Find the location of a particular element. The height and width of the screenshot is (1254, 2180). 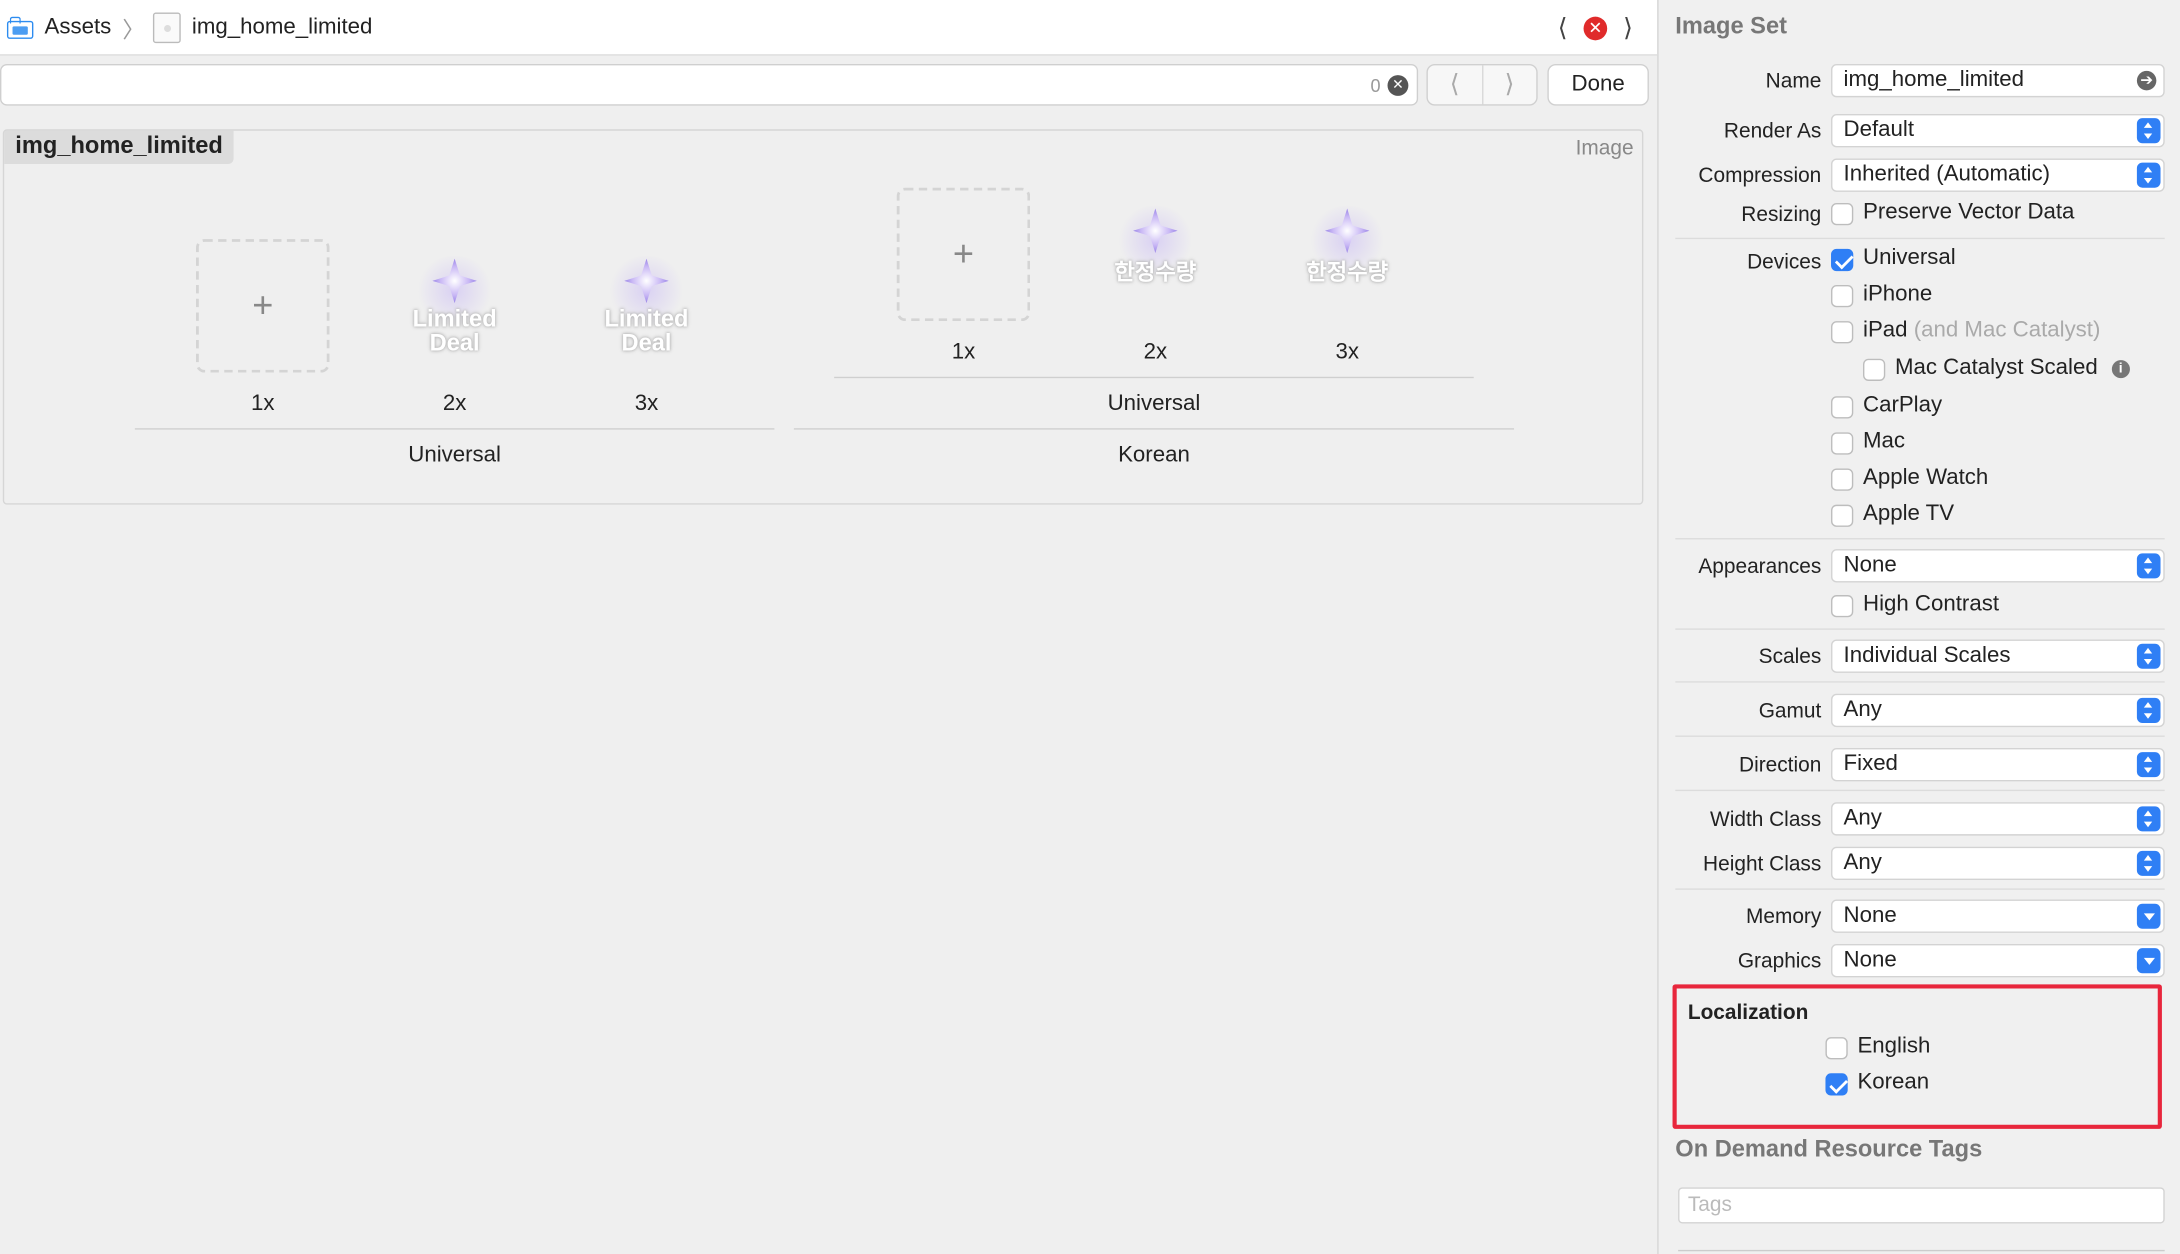

english-checkbox is located at coordinates (1836, 1048).